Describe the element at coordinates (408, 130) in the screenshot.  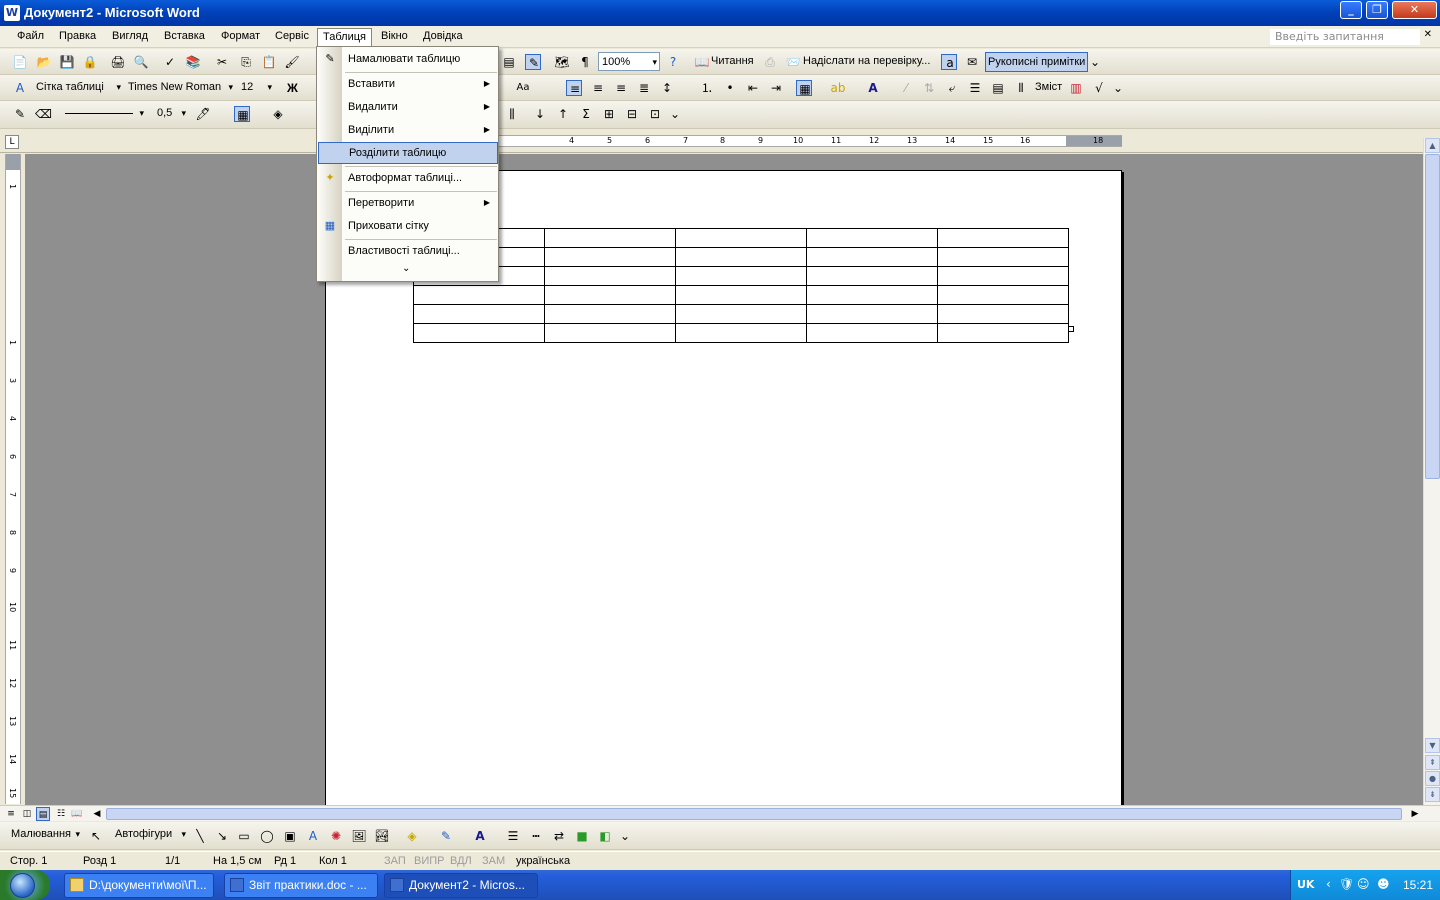
I see `menu-select-submenu: Виділити ▶` at that location.